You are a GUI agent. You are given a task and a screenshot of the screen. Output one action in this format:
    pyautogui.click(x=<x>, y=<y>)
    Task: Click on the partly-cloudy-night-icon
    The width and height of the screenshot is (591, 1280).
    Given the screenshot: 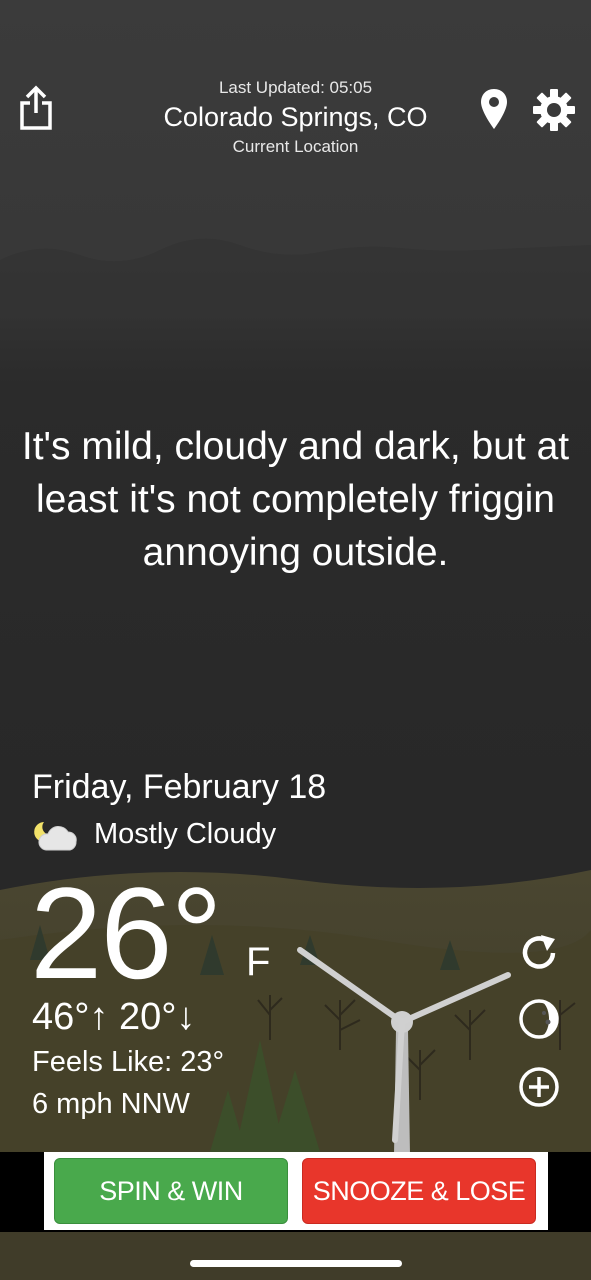 What is the action you would take?
    pyautogui.click(x=56, y=837)
    